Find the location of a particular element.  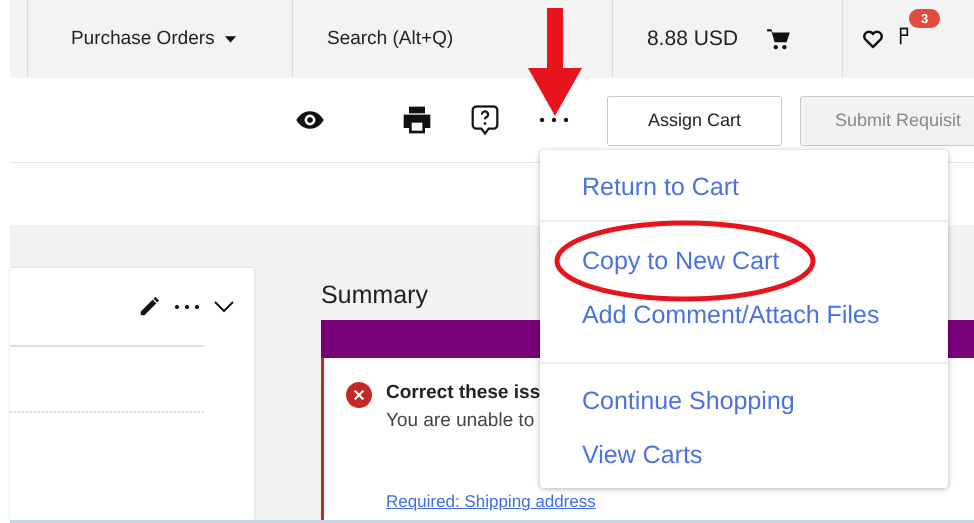

notification-badge: 3 is located at coordinates (924, 18).